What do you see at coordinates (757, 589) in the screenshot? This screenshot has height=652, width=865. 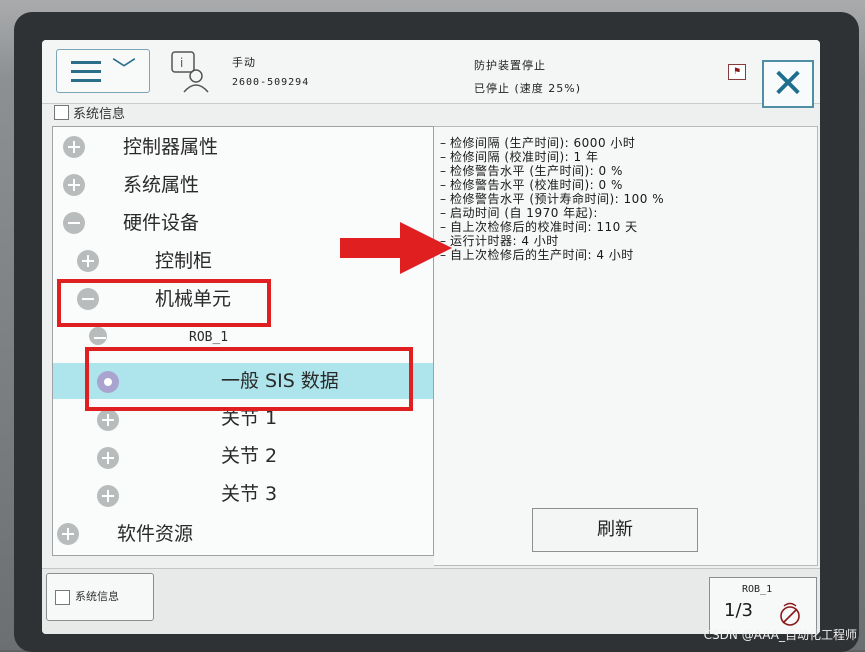 I see `mechanical-unit-label: ROB_1` at bounding box center [757, 589].